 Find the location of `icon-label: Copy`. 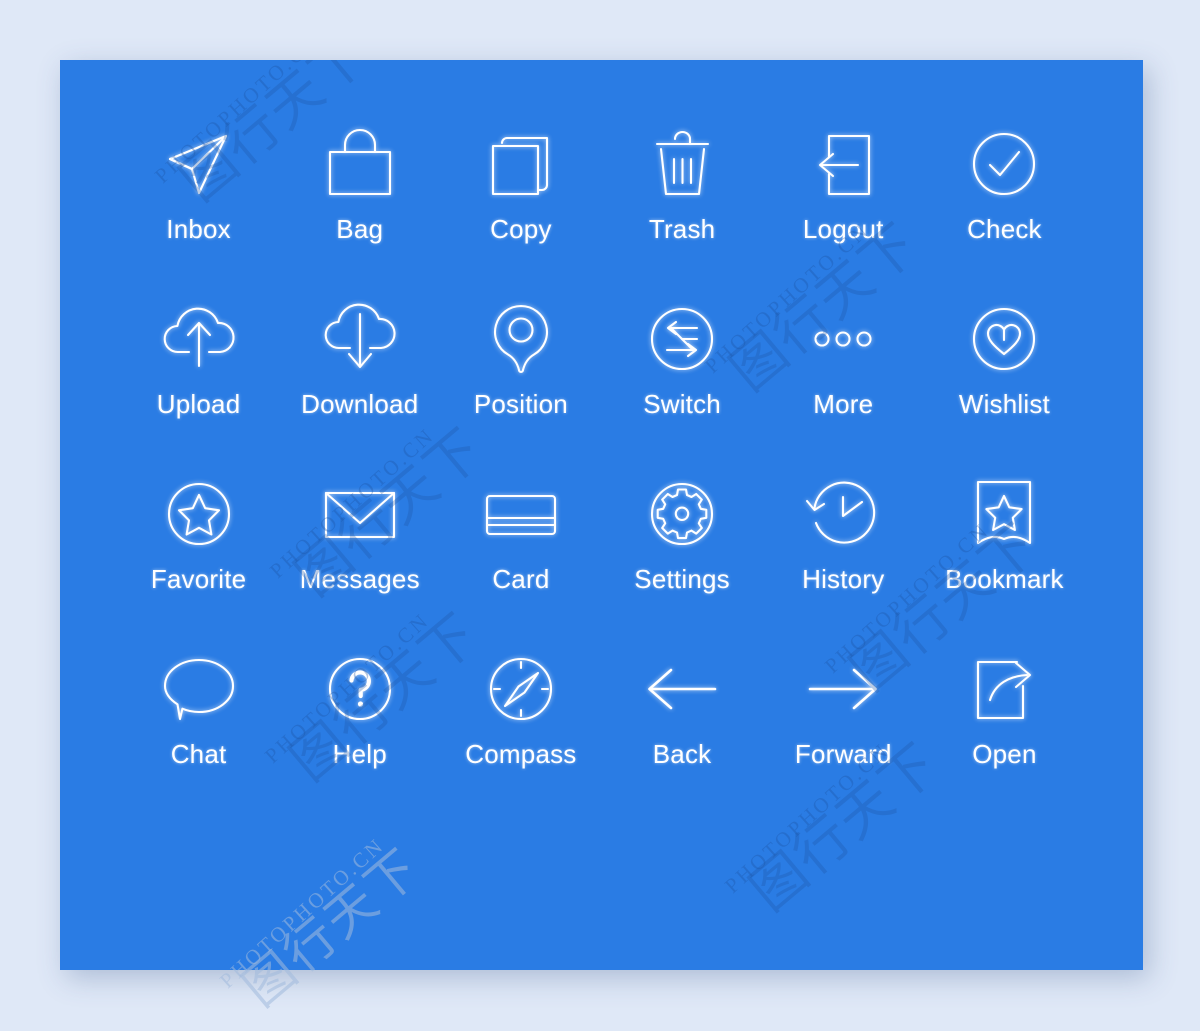

icon-label: Copy is located at coordinates (521, 229).